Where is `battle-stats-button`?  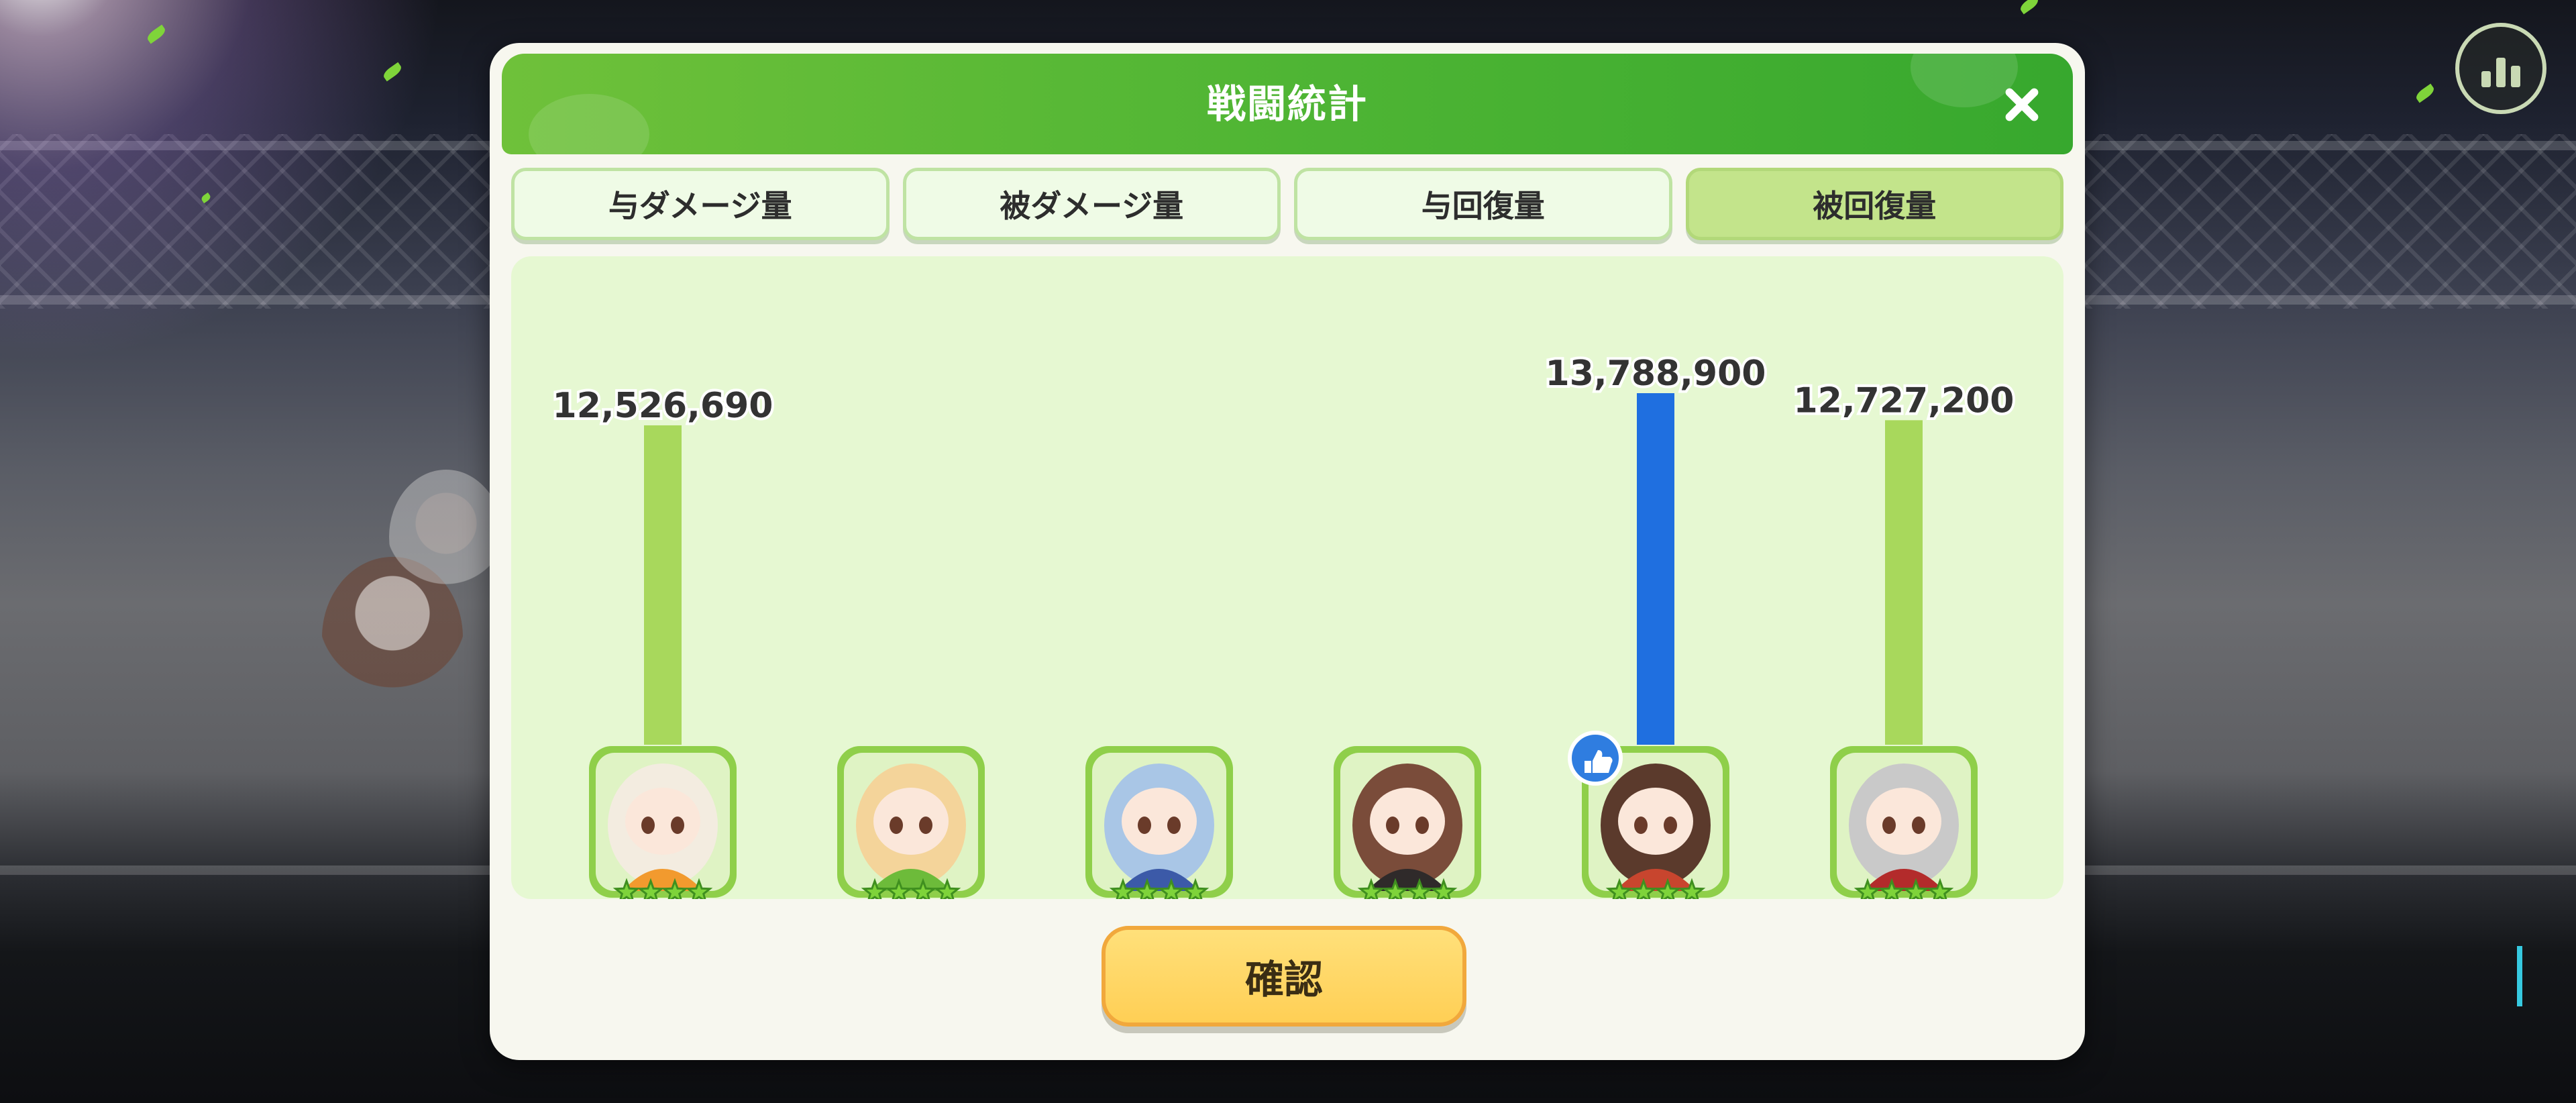 battle-stats-button is located at coordinates (2500, 68).